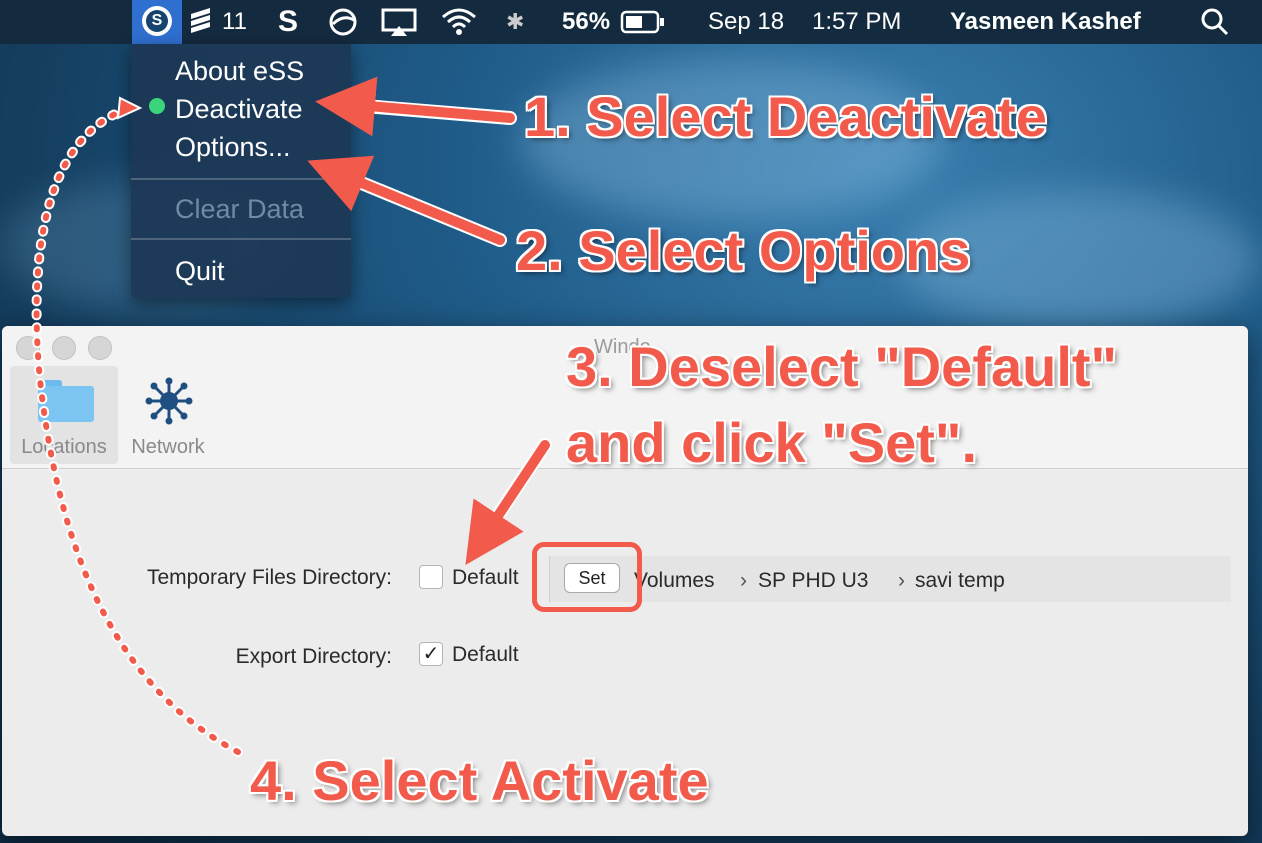 This screenshot has height=843, width=1262. What do you see at coordinates (200, 271) in the screenshot?
I see `menu-item-quit: Quit` at bounding box center [200, 271].